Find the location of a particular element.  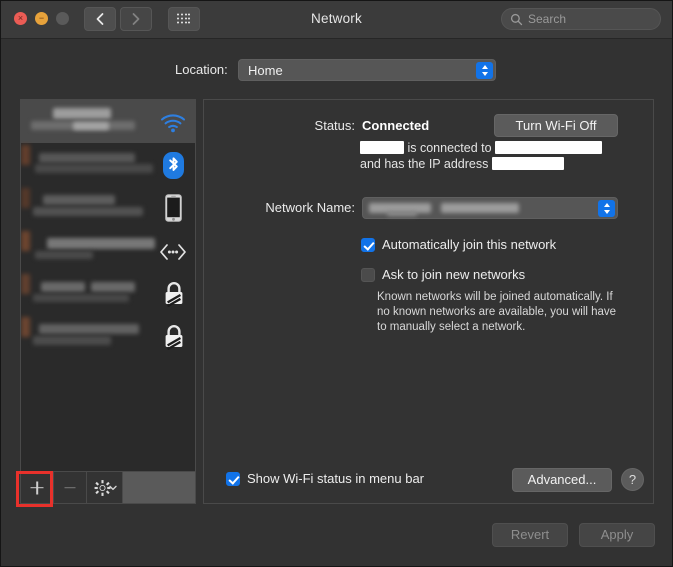

wifi-icon is located at coordinates (173, 122).